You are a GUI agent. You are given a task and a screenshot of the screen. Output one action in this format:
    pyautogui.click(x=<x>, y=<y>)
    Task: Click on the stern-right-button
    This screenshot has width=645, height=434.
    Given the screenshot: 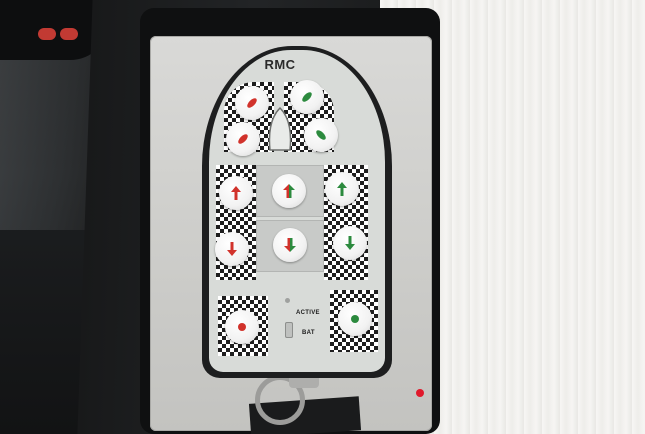 What is the action you would take?
    pyautogui.click(x=355, y=319)
    